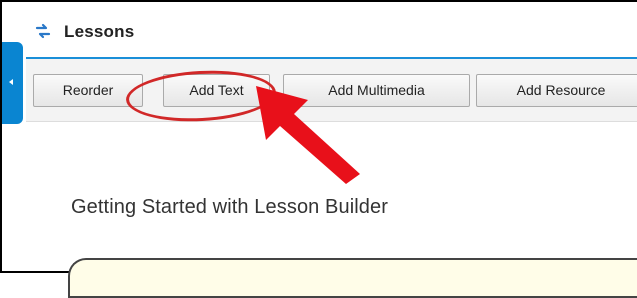  I want to click on lesson-heading: Getting Started with Lesson Builder, so click(230, 207).